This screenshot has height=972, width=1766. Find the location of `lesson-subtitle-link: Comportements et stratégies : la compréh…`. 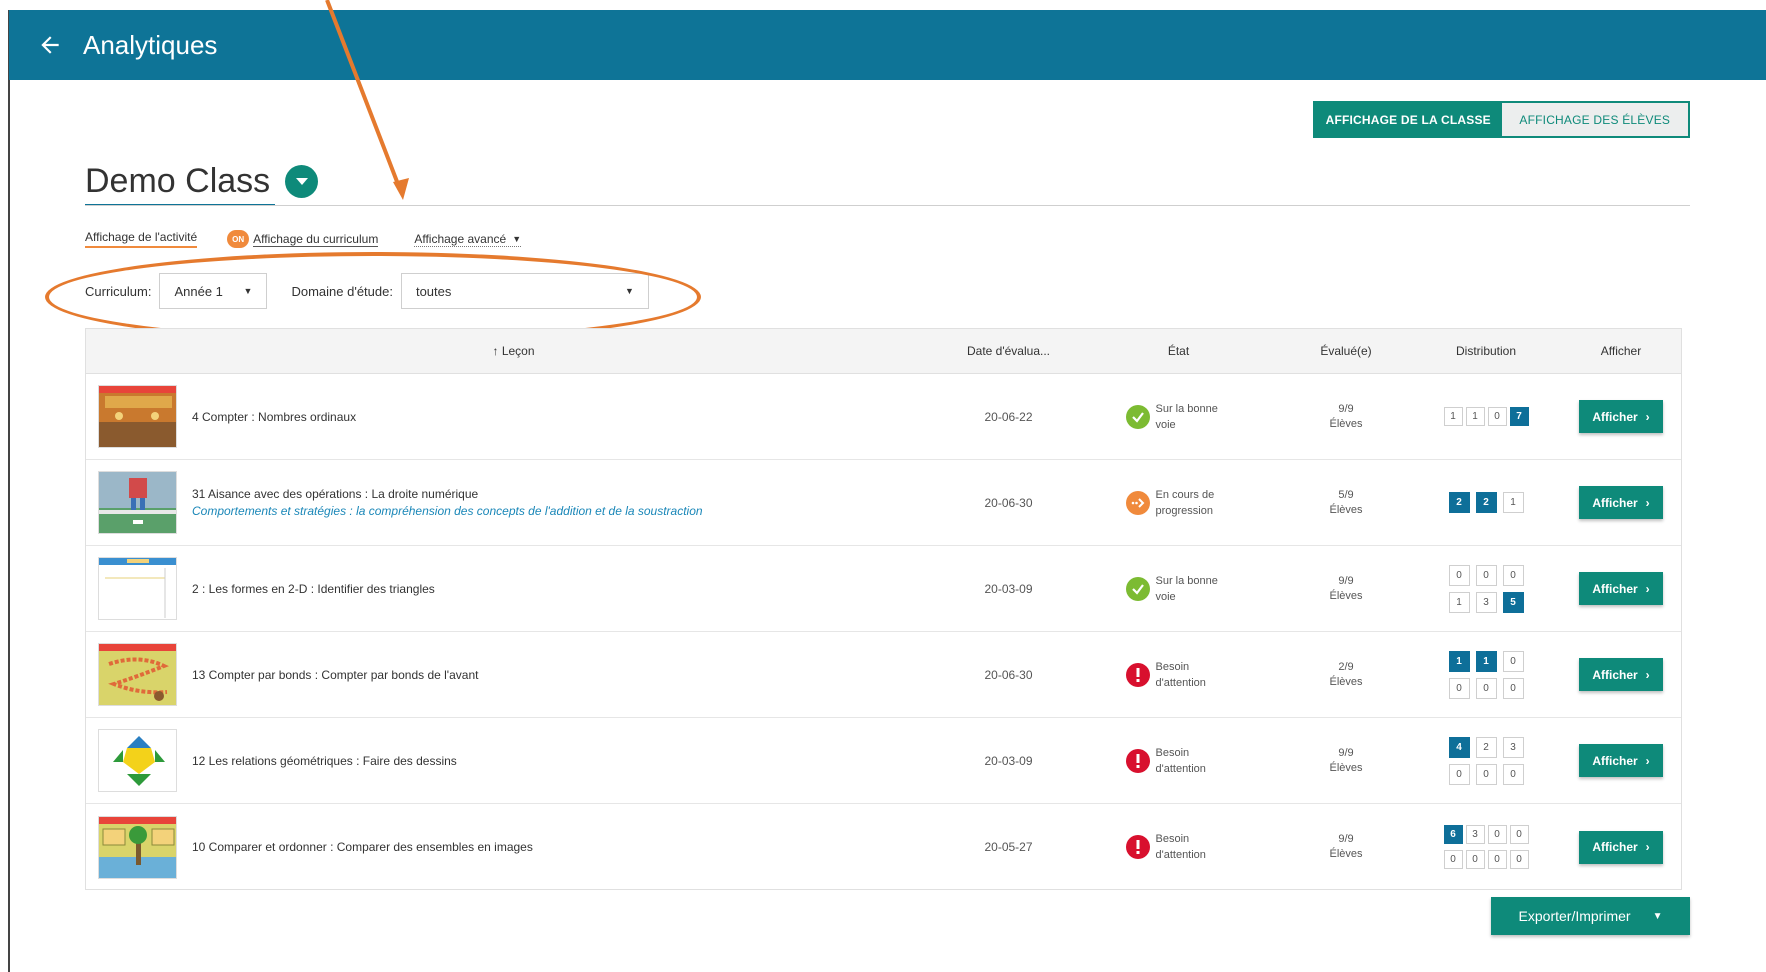

lesson-subtitle-link: Comportements et stratégies : la compréh… is located at coordinates (447, 511).